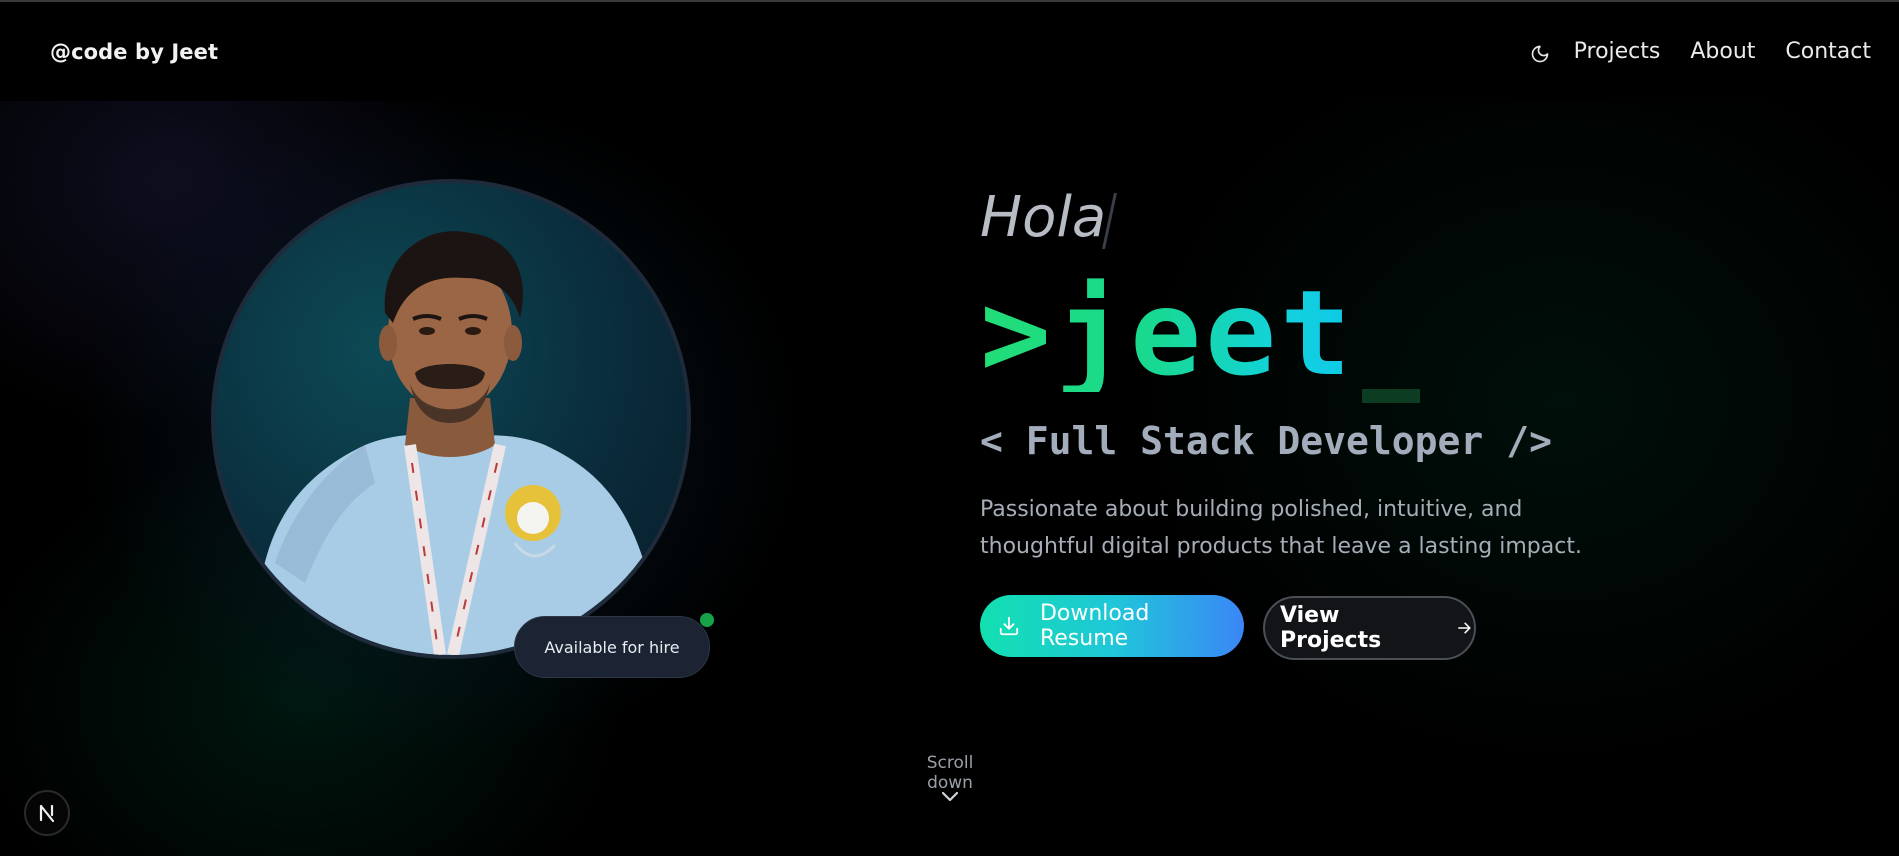 This screenshot has height=856, width=1899. I want to click on n-logo-icon, so click(47, 813).